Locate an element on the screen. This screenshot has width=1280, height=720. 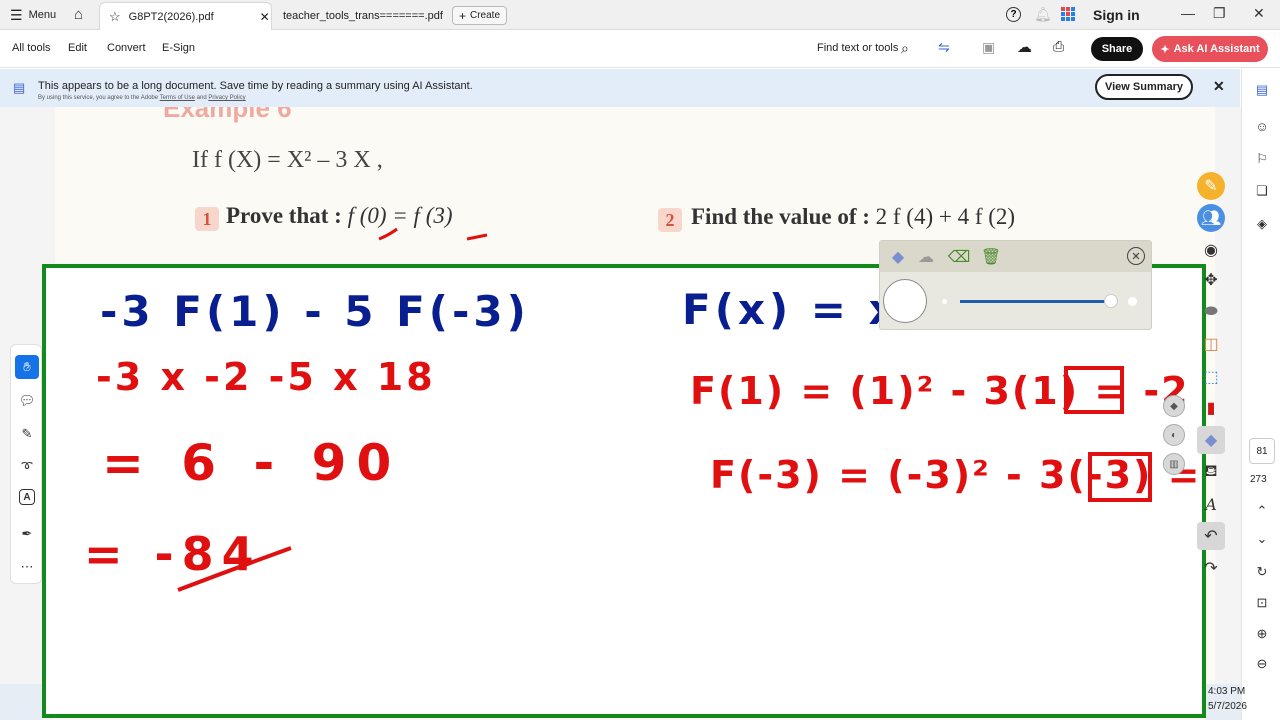
share-button: Share is located at coordinates (1117, 49).